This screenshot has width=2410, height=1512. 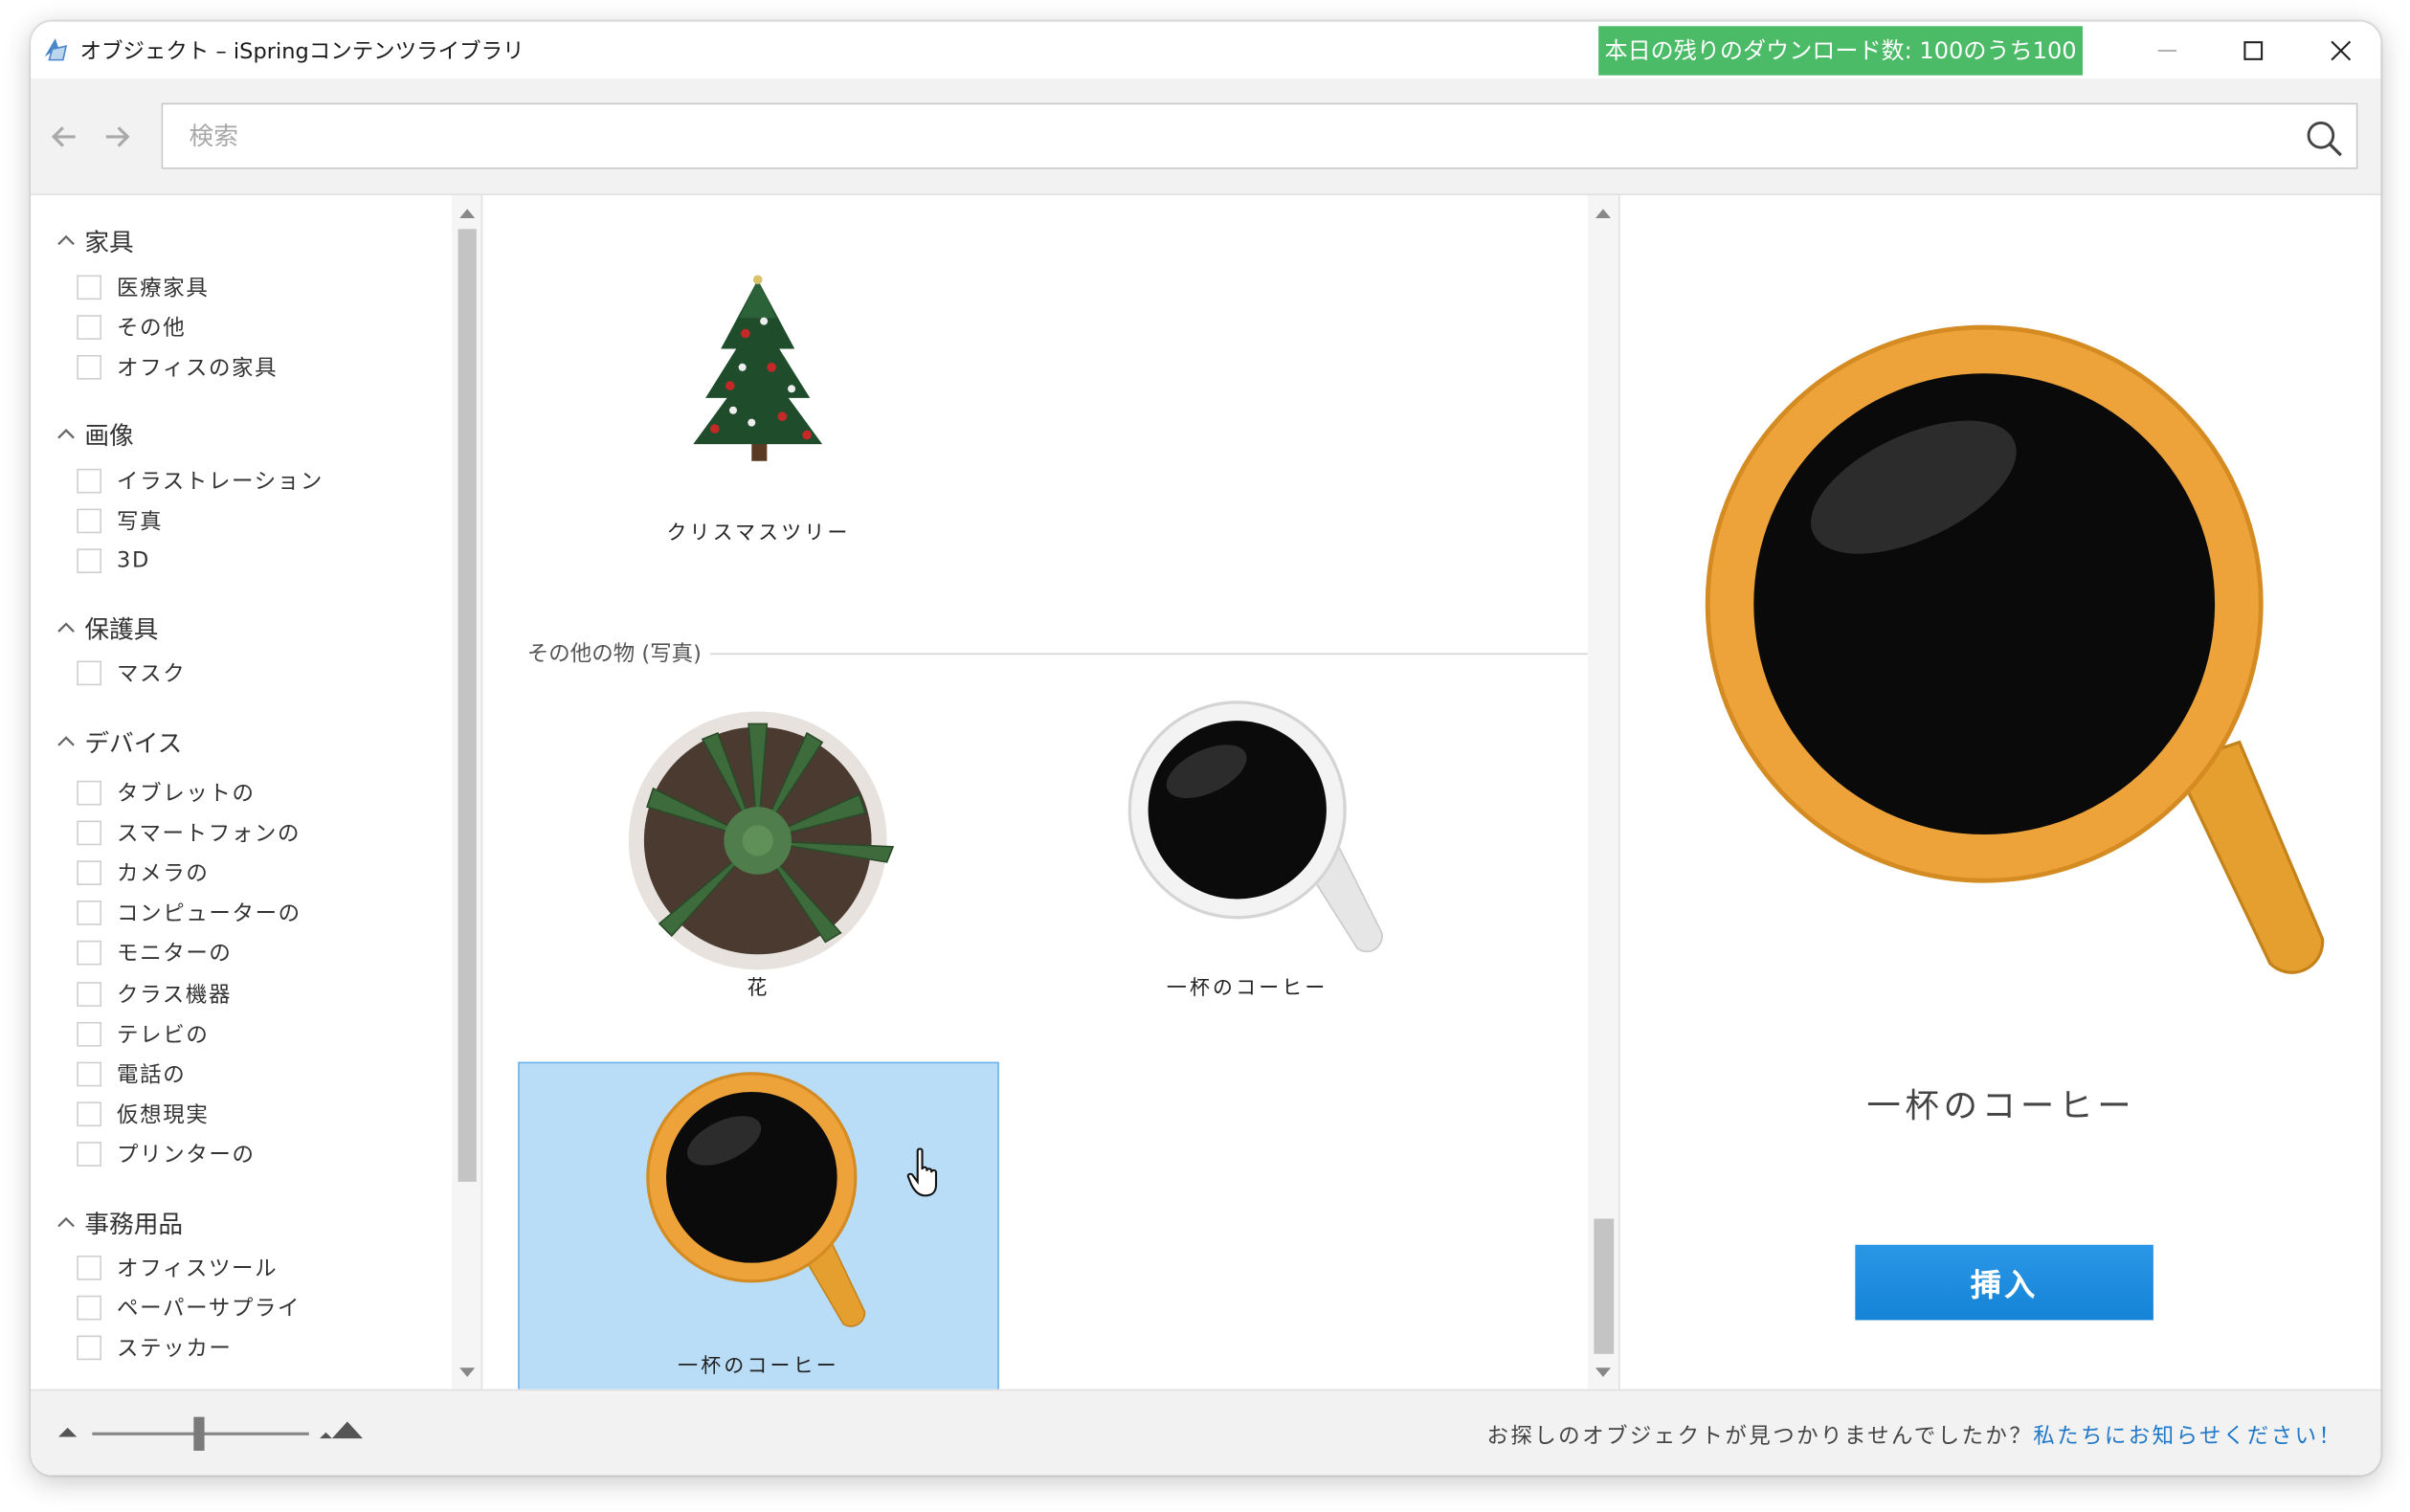 What do you see at coordinates (107, 627) in the screenshot?
I see `category-protective-gear: 保護具` at bounding box center [107, 627].